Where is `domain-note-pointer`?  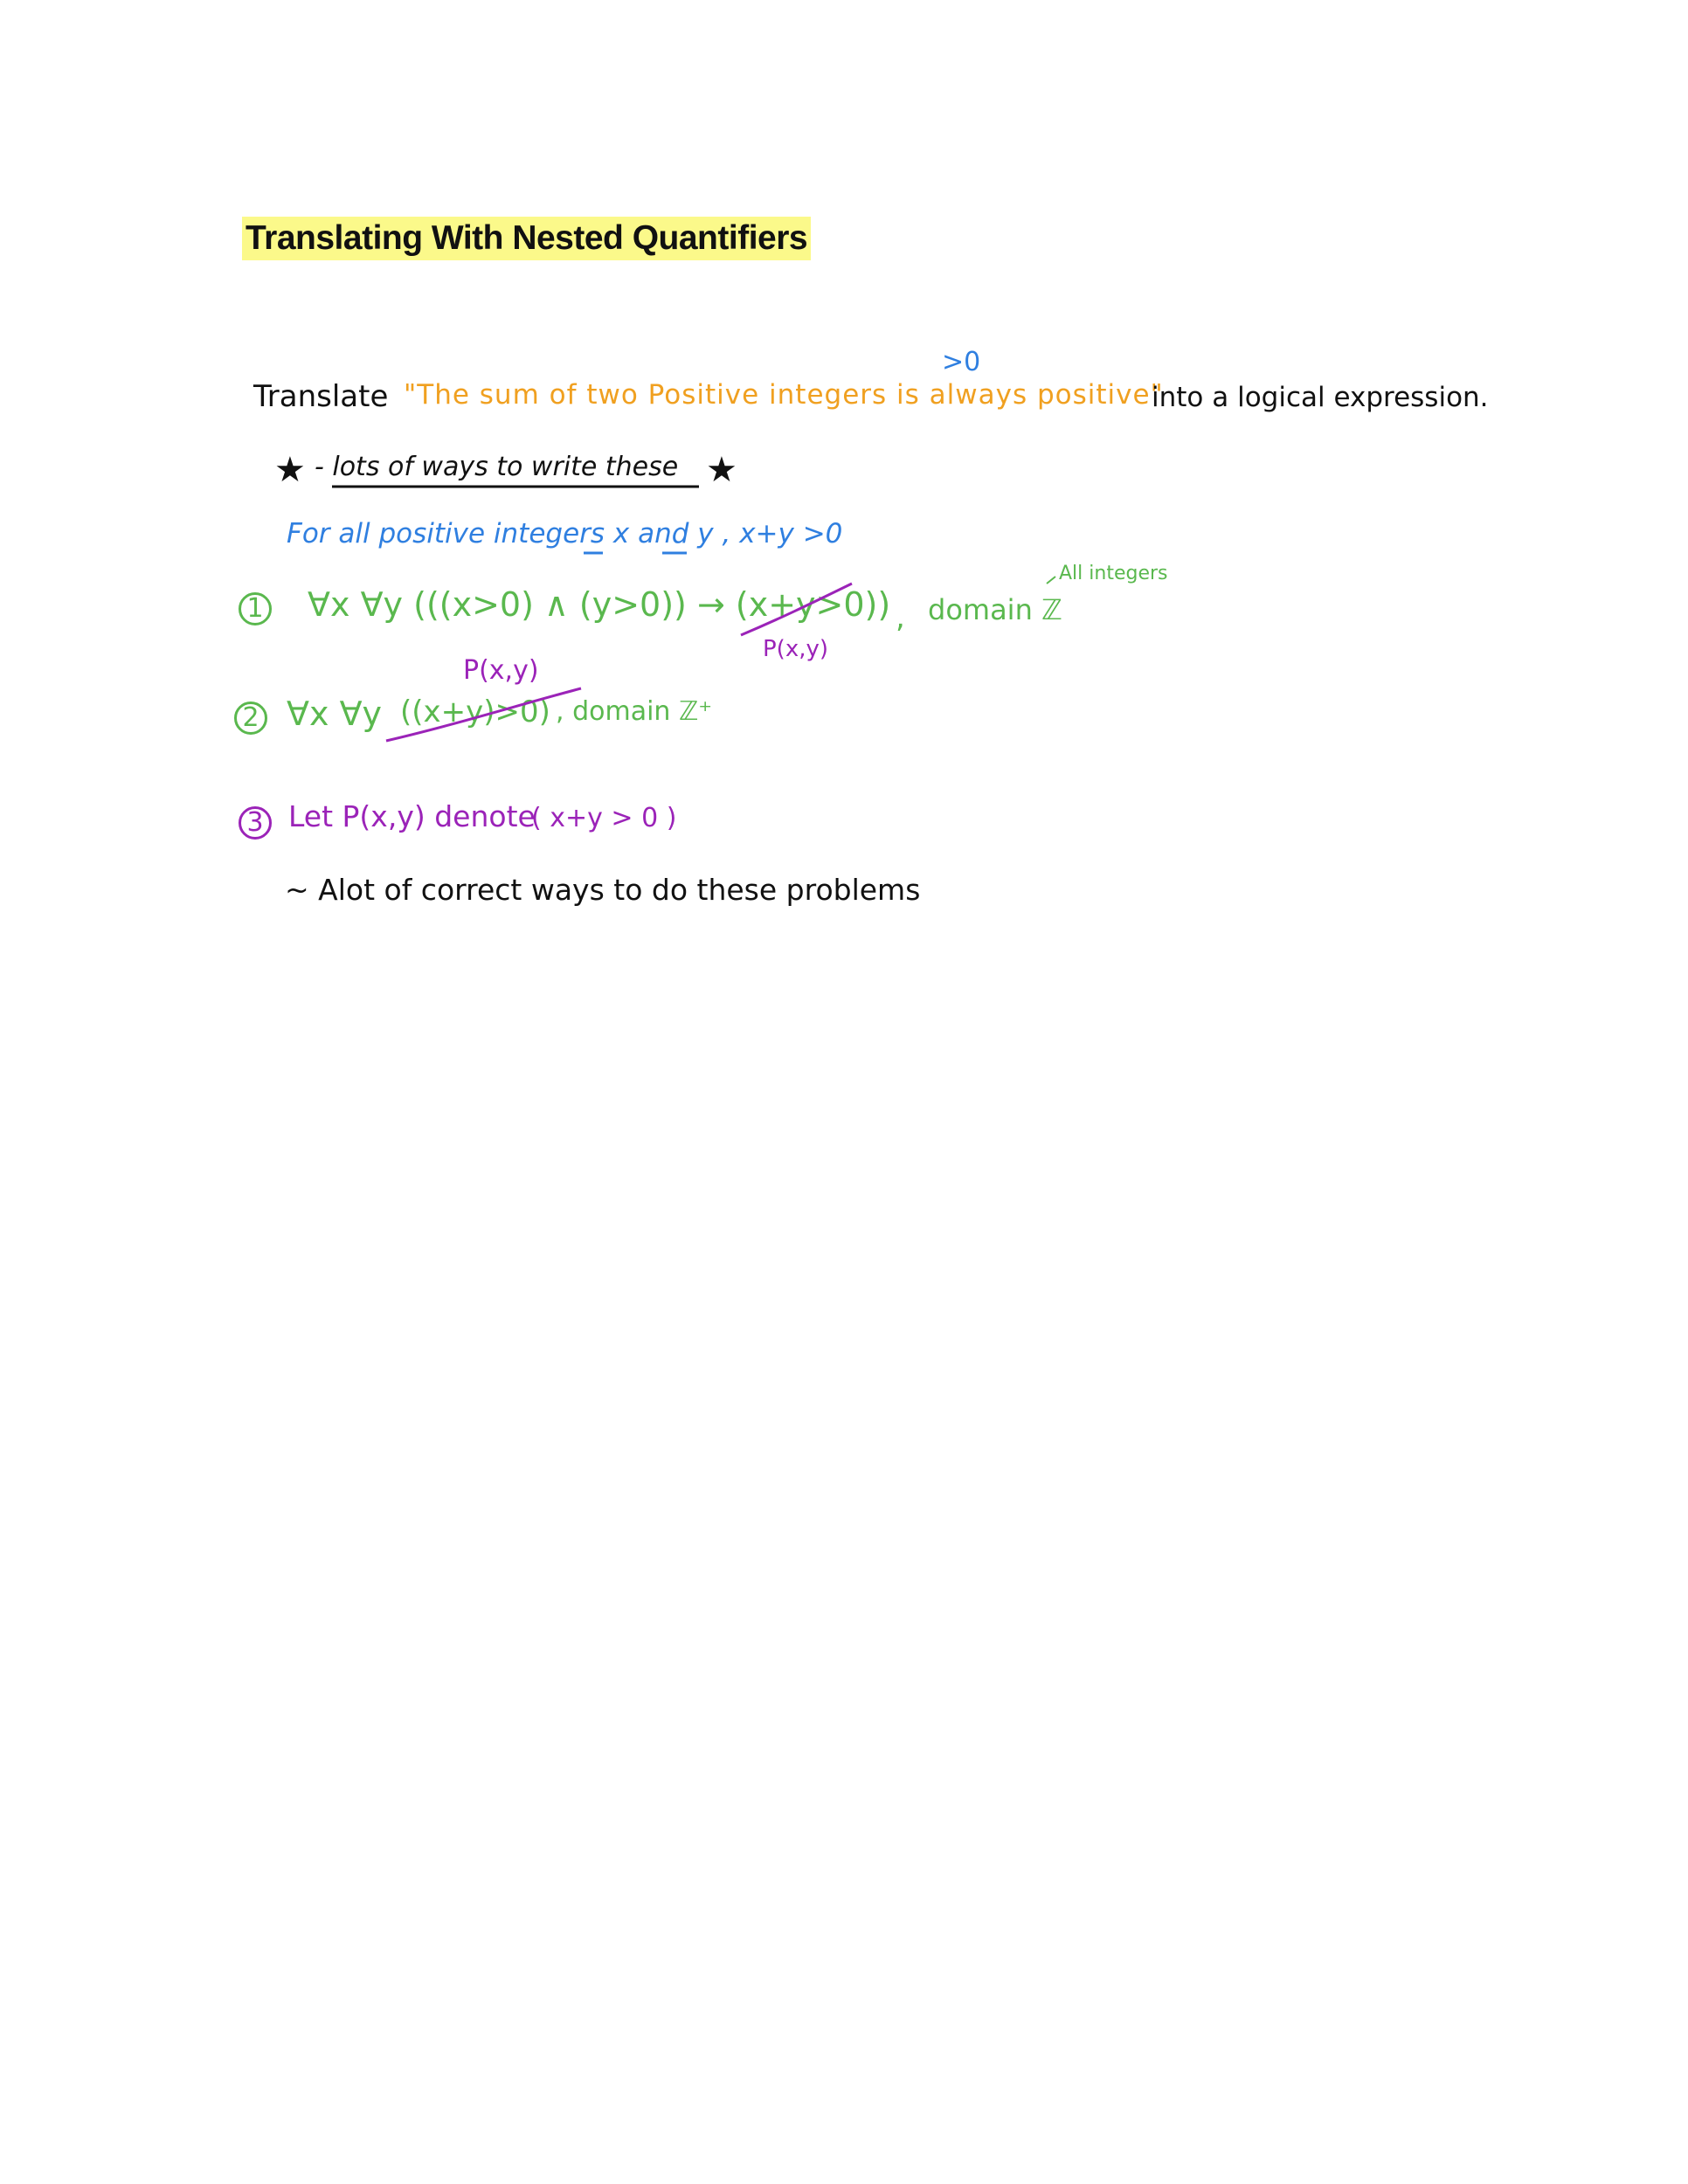
domain-note-pointer is located at coordinates (1051, 580).